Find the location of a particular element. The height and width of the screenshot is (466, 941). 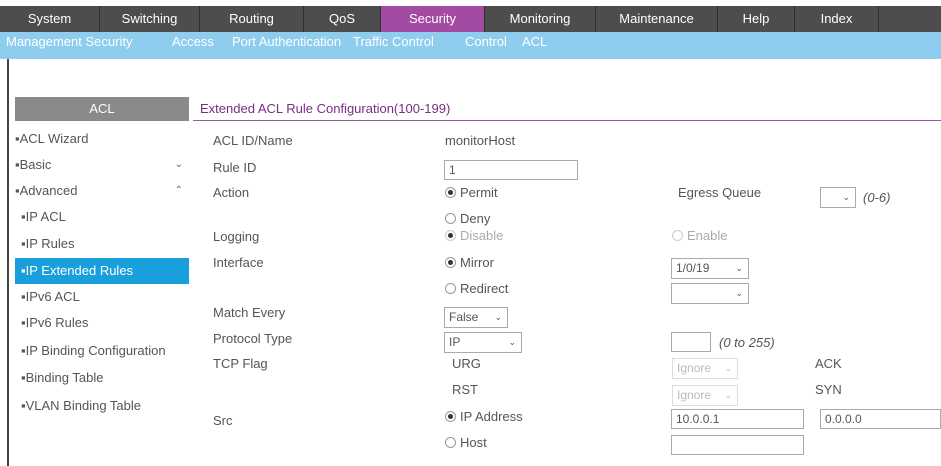

tab-routing: Routing is located at coordinates (252, 19).